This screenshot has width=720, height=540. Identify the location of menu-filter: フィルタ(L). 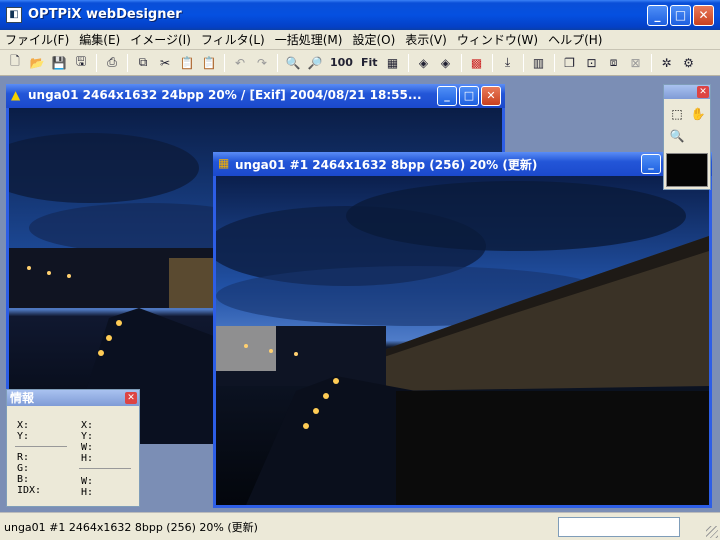
(233, 39).